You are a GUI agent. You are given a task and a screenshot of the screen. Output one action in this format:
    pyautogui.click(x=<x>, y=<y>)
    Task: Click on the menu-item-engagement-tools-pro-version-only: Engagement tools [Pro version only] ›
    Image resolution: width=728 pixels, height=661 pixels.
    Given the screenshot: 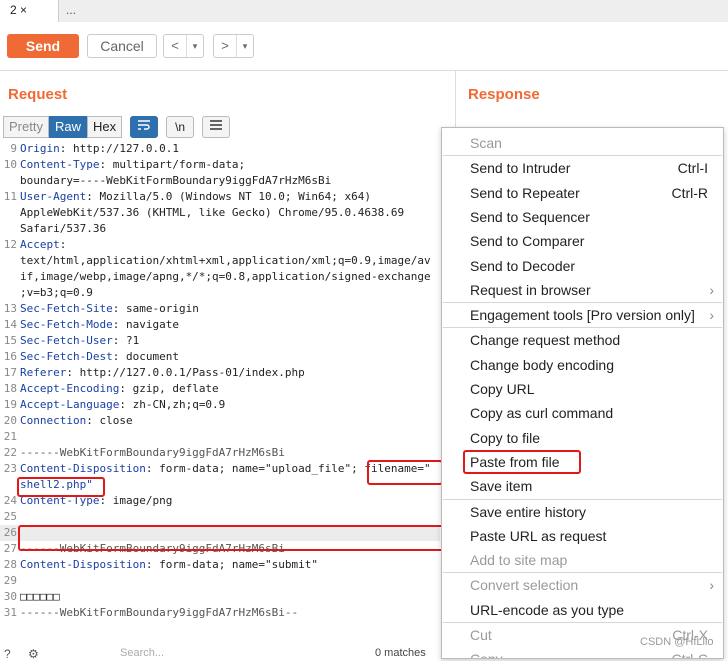 What is the action you would take?
    pyautogui.click(x=595, y=315)
    